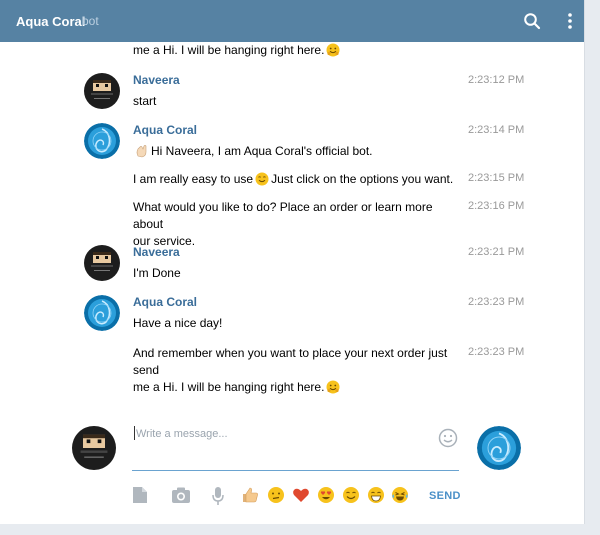  I want to click on search-icon, so click(532, 21).